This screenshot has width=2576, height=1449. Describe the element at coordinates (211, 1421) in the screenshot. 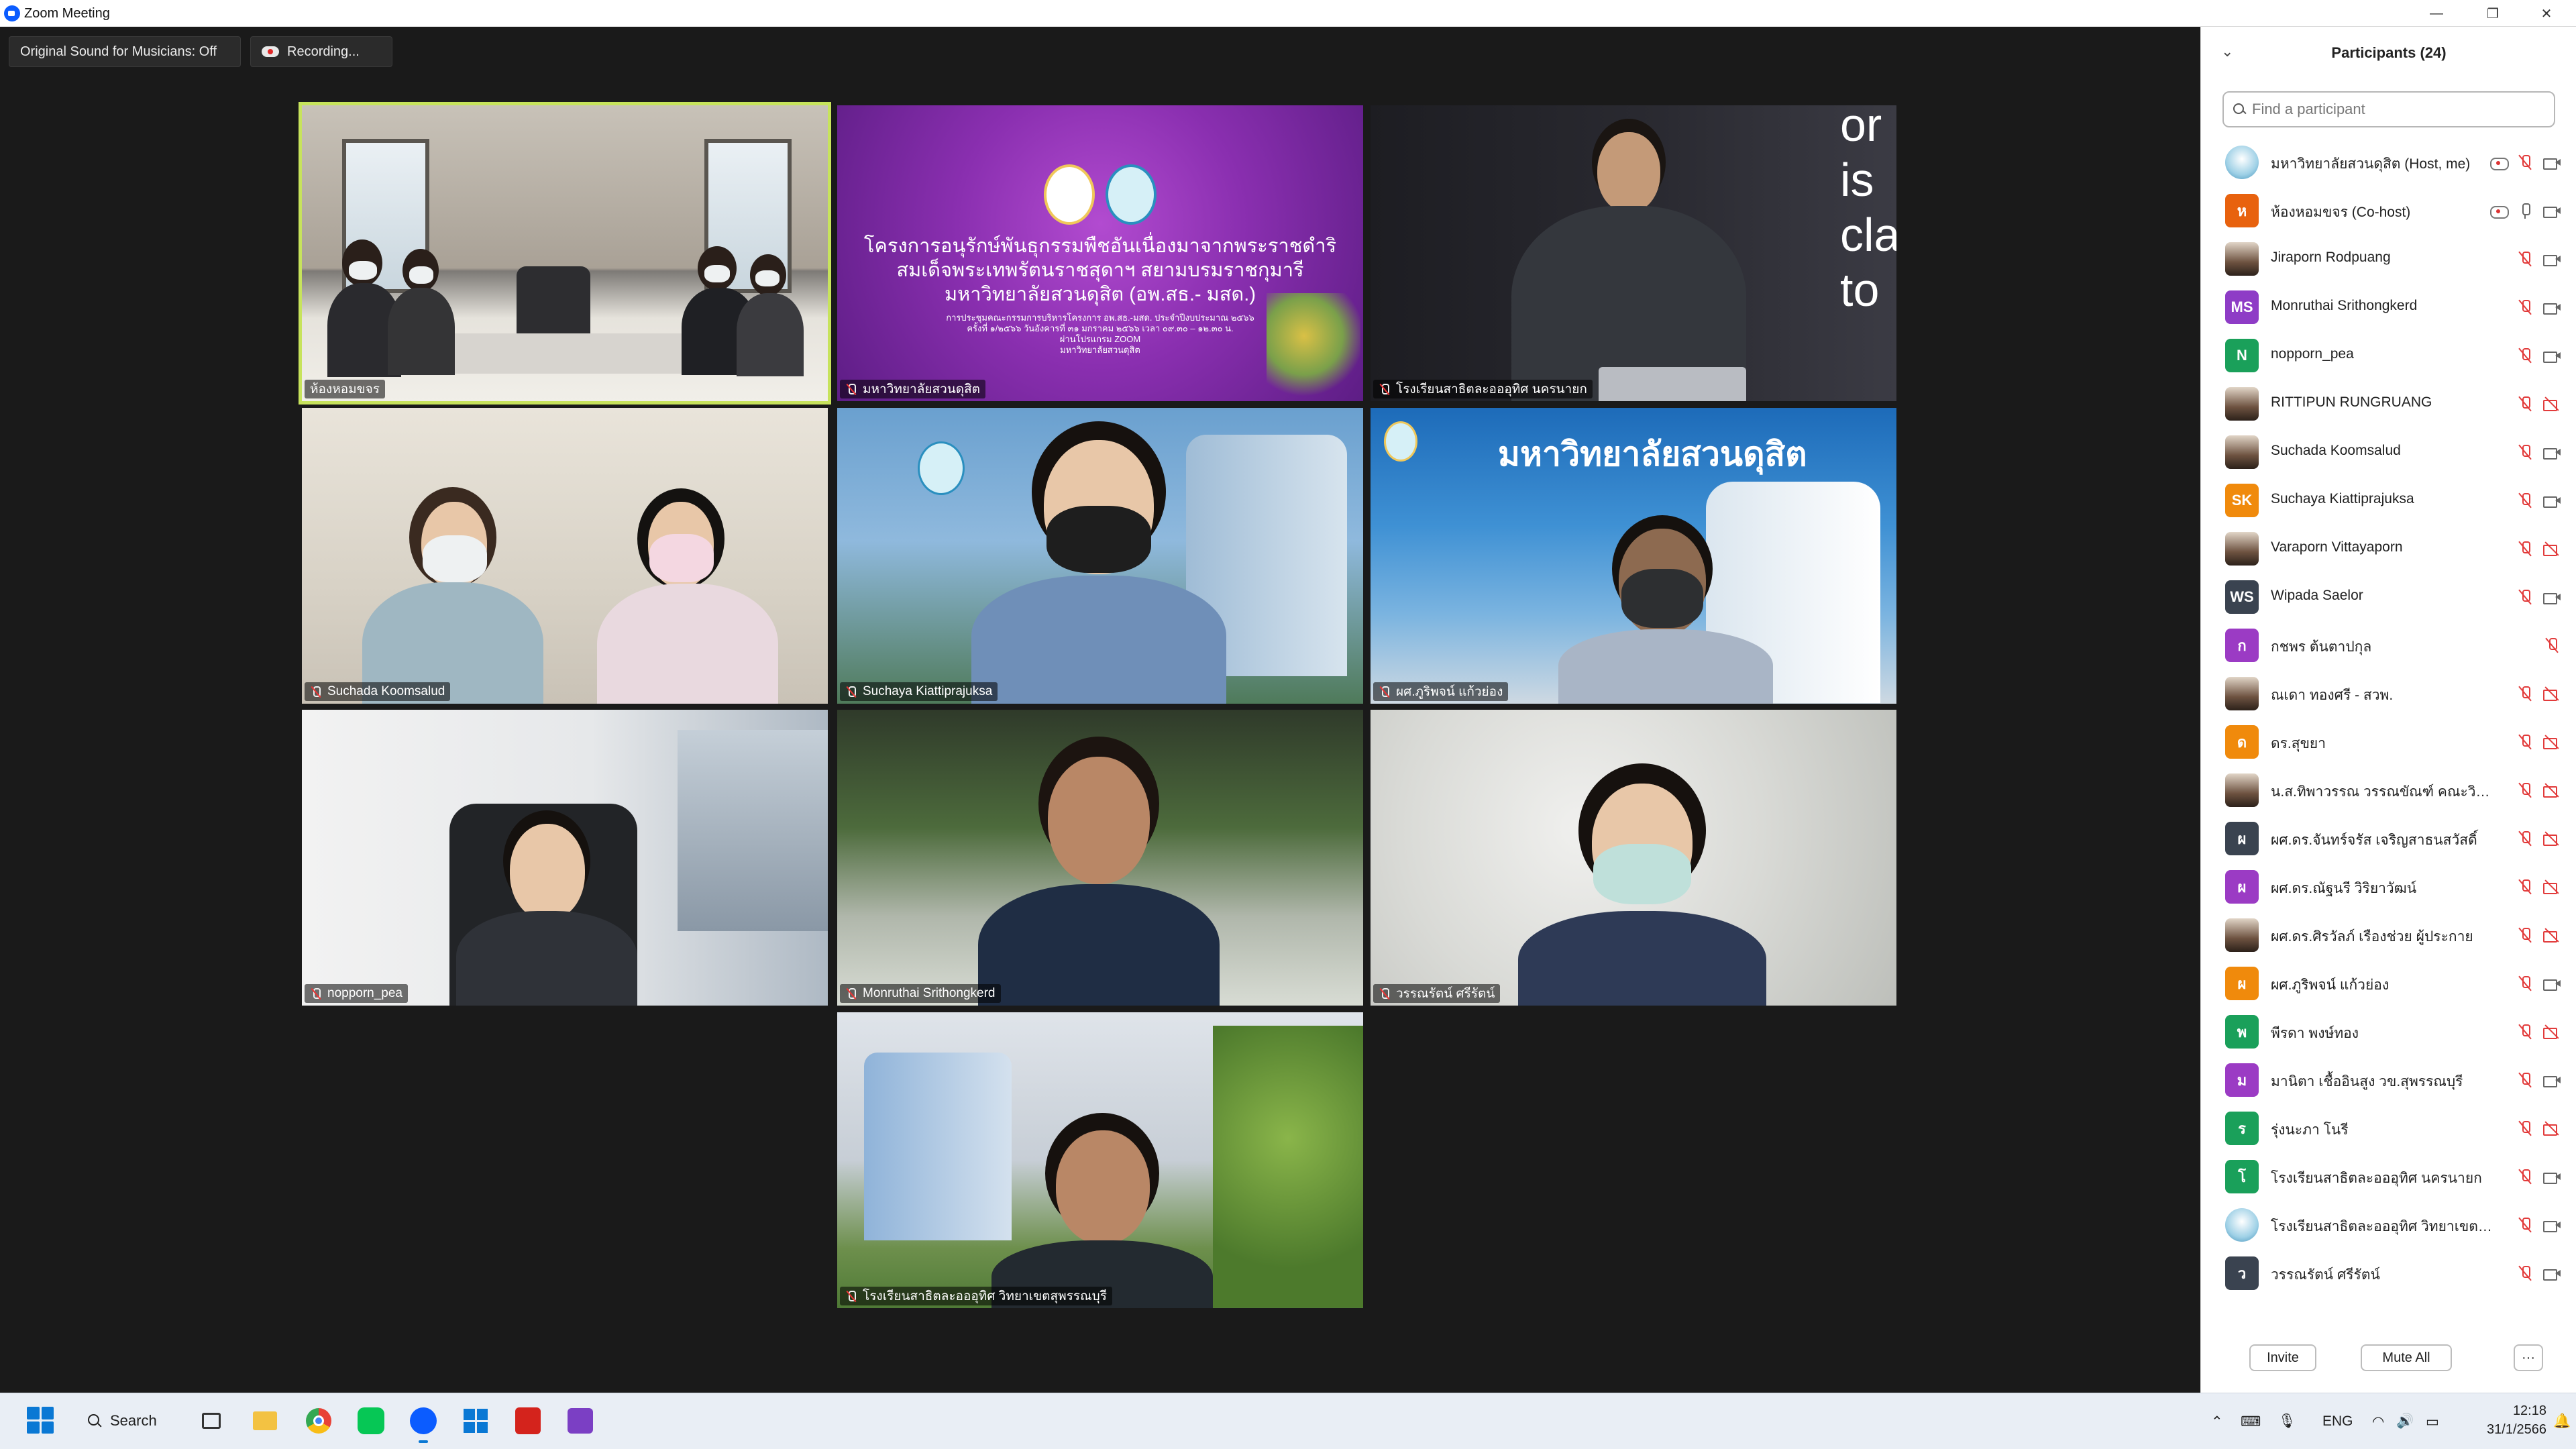

I see `task-view-icon` at that location.